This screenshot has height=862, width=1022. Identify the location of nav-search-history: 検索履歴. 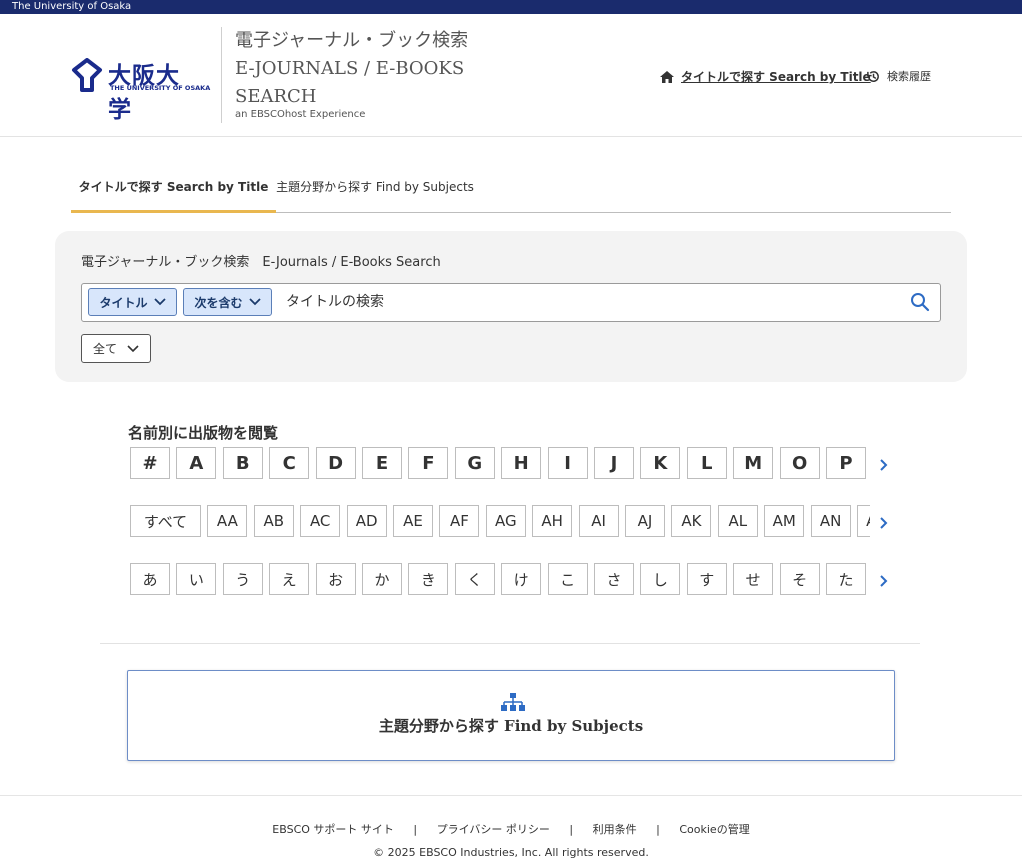
(898, 76).